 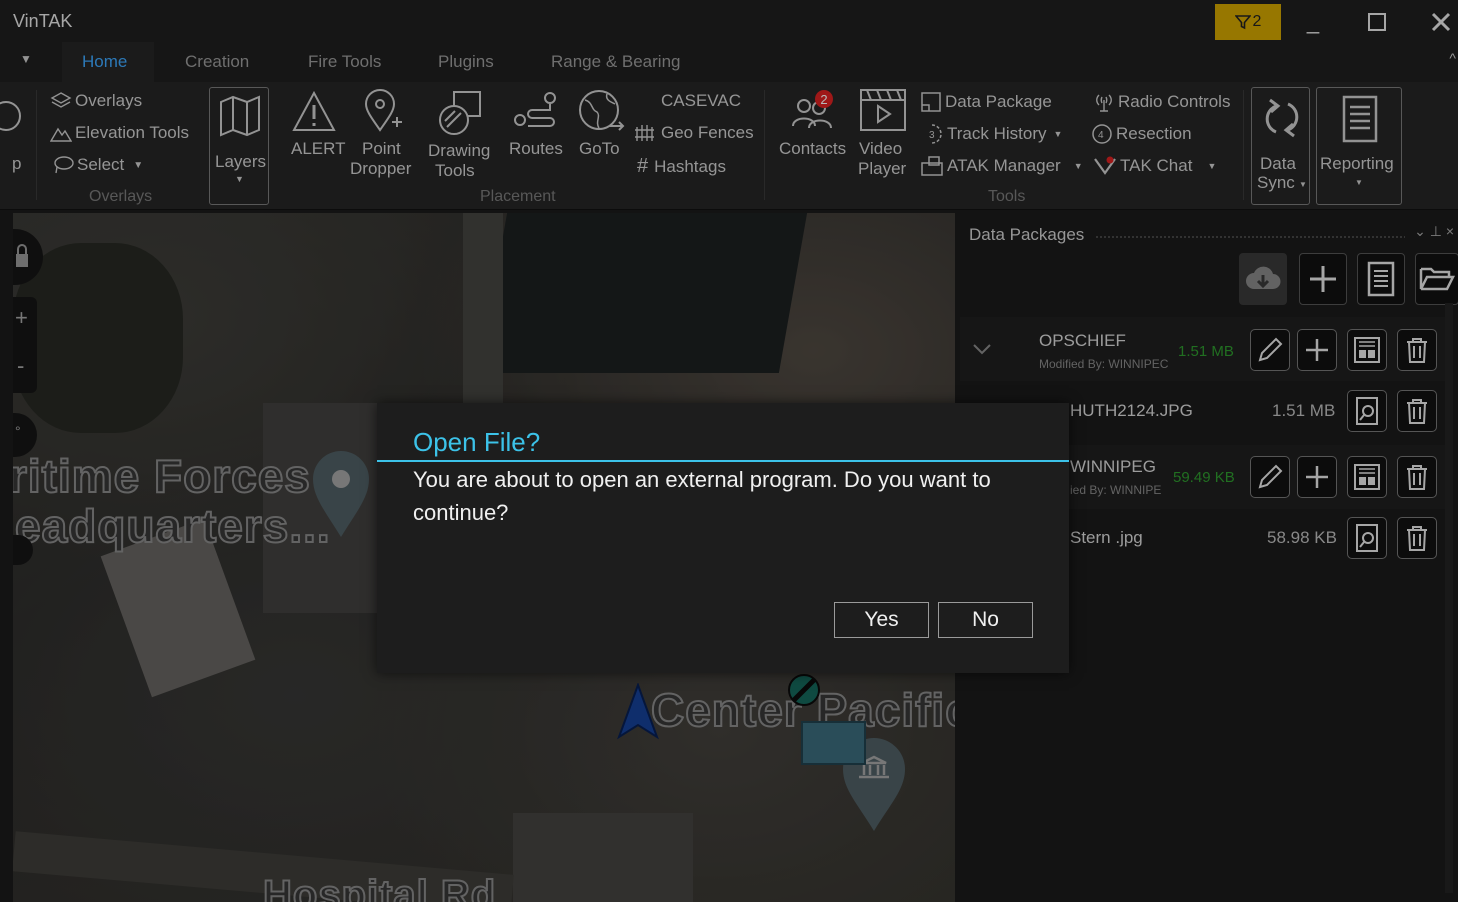 I want to click on file-name: HUTH2124.JPG, so click(x=1131, y=410).